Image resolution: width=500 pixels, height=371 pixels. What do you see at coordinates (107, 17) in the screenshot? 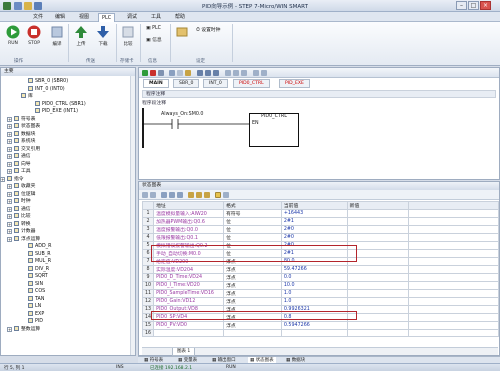
I see `tab-plc: PLC` at bounding box center [107, 17].